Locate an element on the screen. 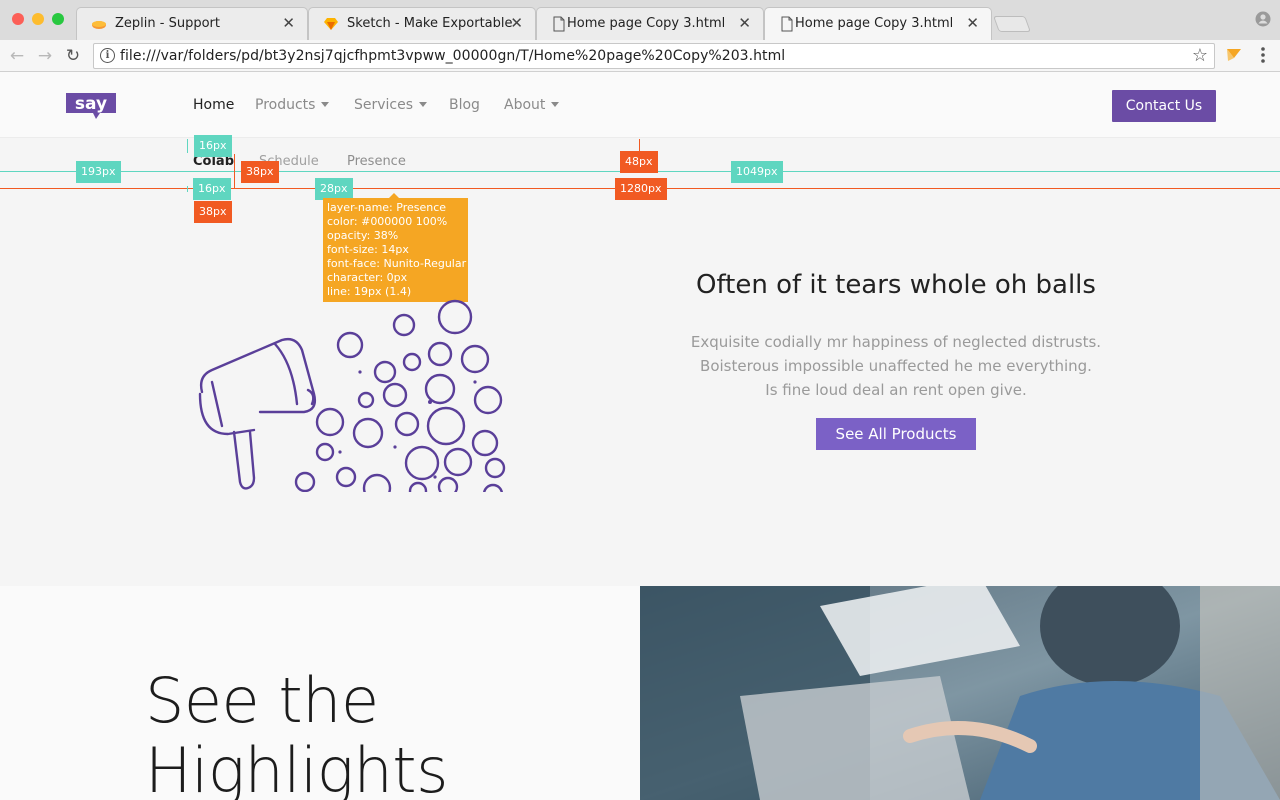  menu-home: Home is located at coordinates (213, 105).